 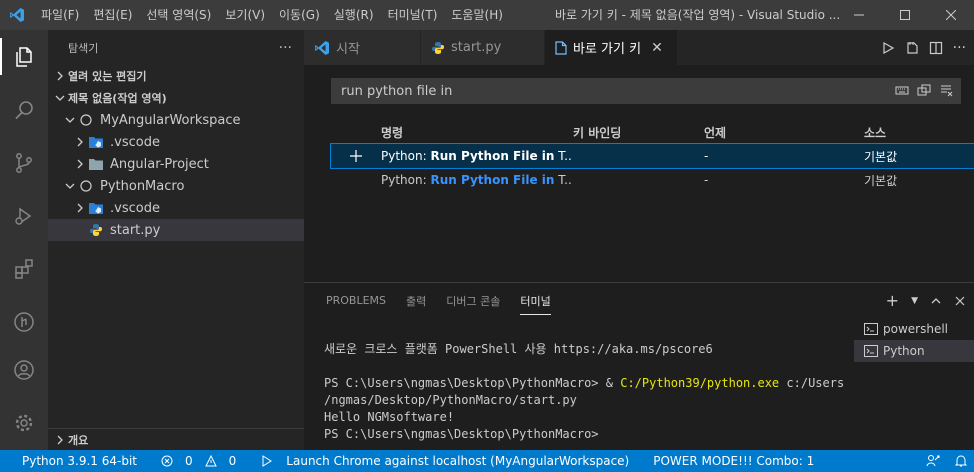 I want to click on manage-activity-button, so click(x=24, y=422).